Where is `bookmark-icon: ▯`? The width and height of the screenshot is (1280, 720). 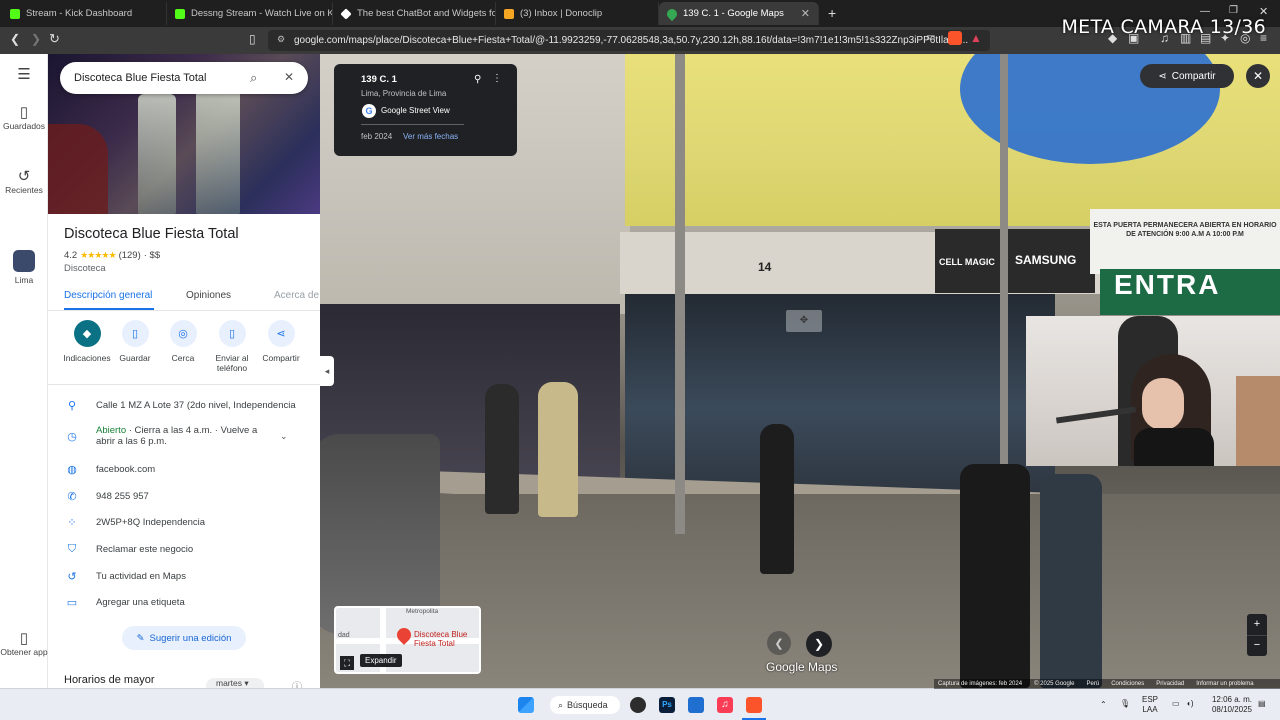
bookmark-icon: ▯ is located at coordinates (252, 39).